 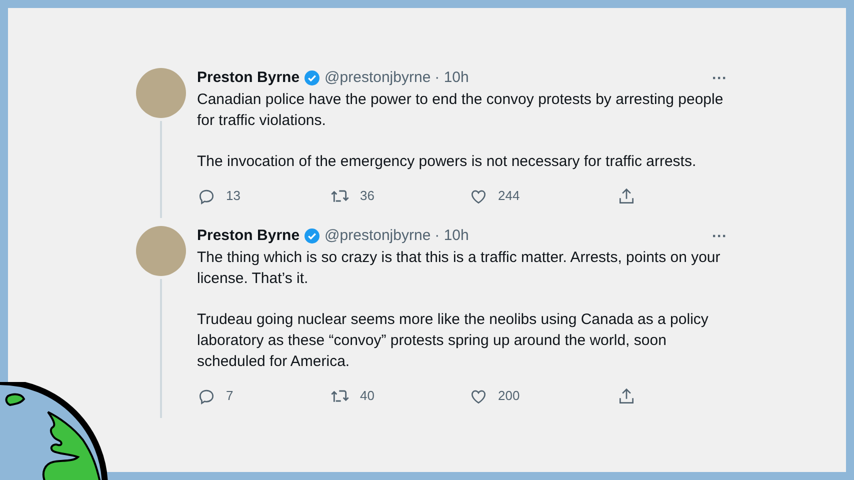 What do you see at coordinates (459, 268) in the screenshot?
I see `tweet-text: The thing which is so crazy is that this is a traffic matter. Arrests, points on your license. That’s it.` at bounding box center [459, 268].